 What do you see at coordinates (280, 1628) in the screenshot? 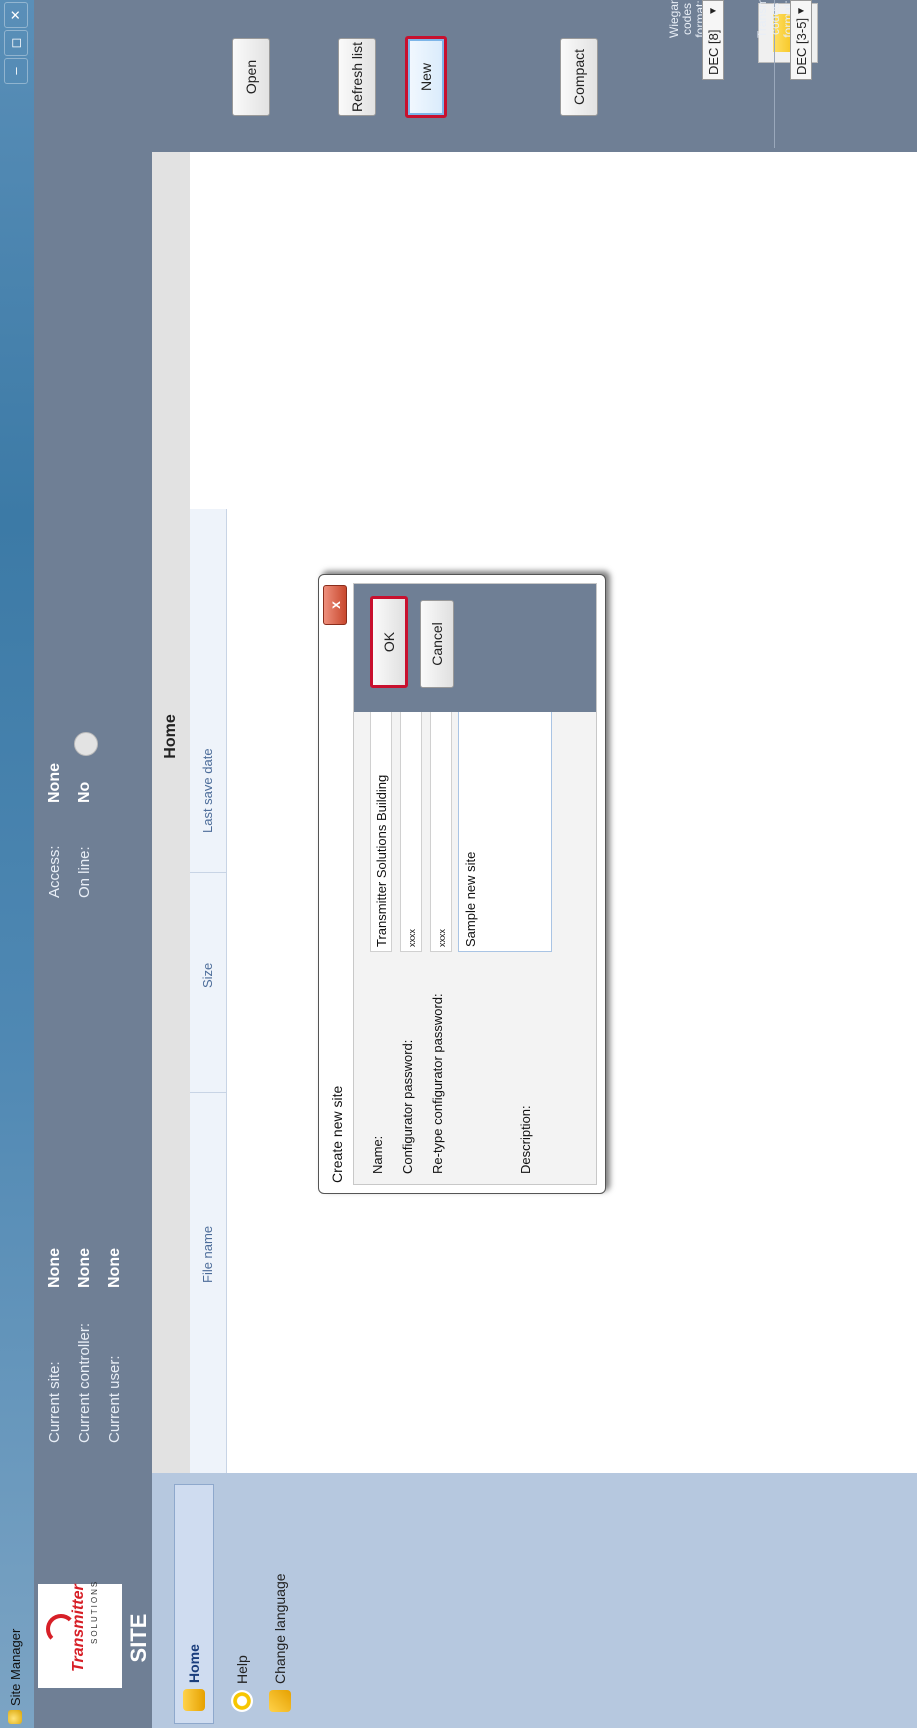
I see `sidebar-item-label: Change language` at bounding box center [280, 1628].